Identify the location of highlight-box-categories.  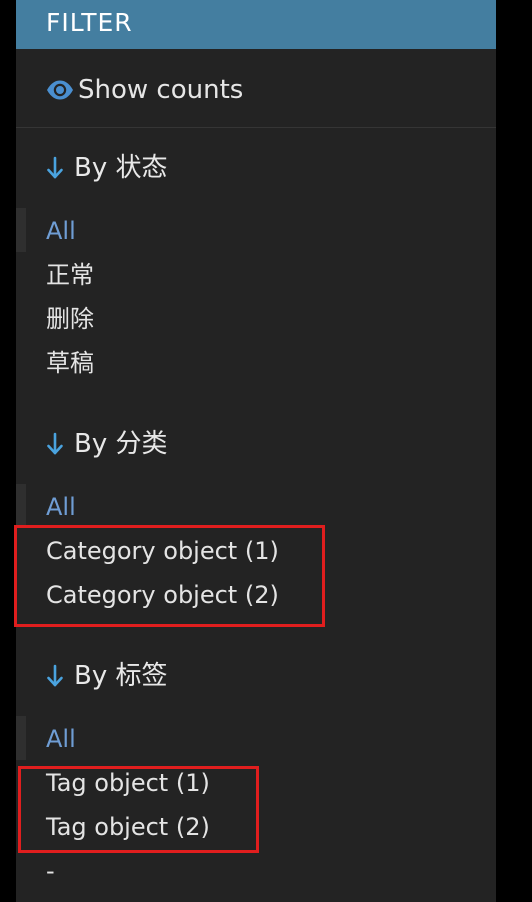
(169, 576).